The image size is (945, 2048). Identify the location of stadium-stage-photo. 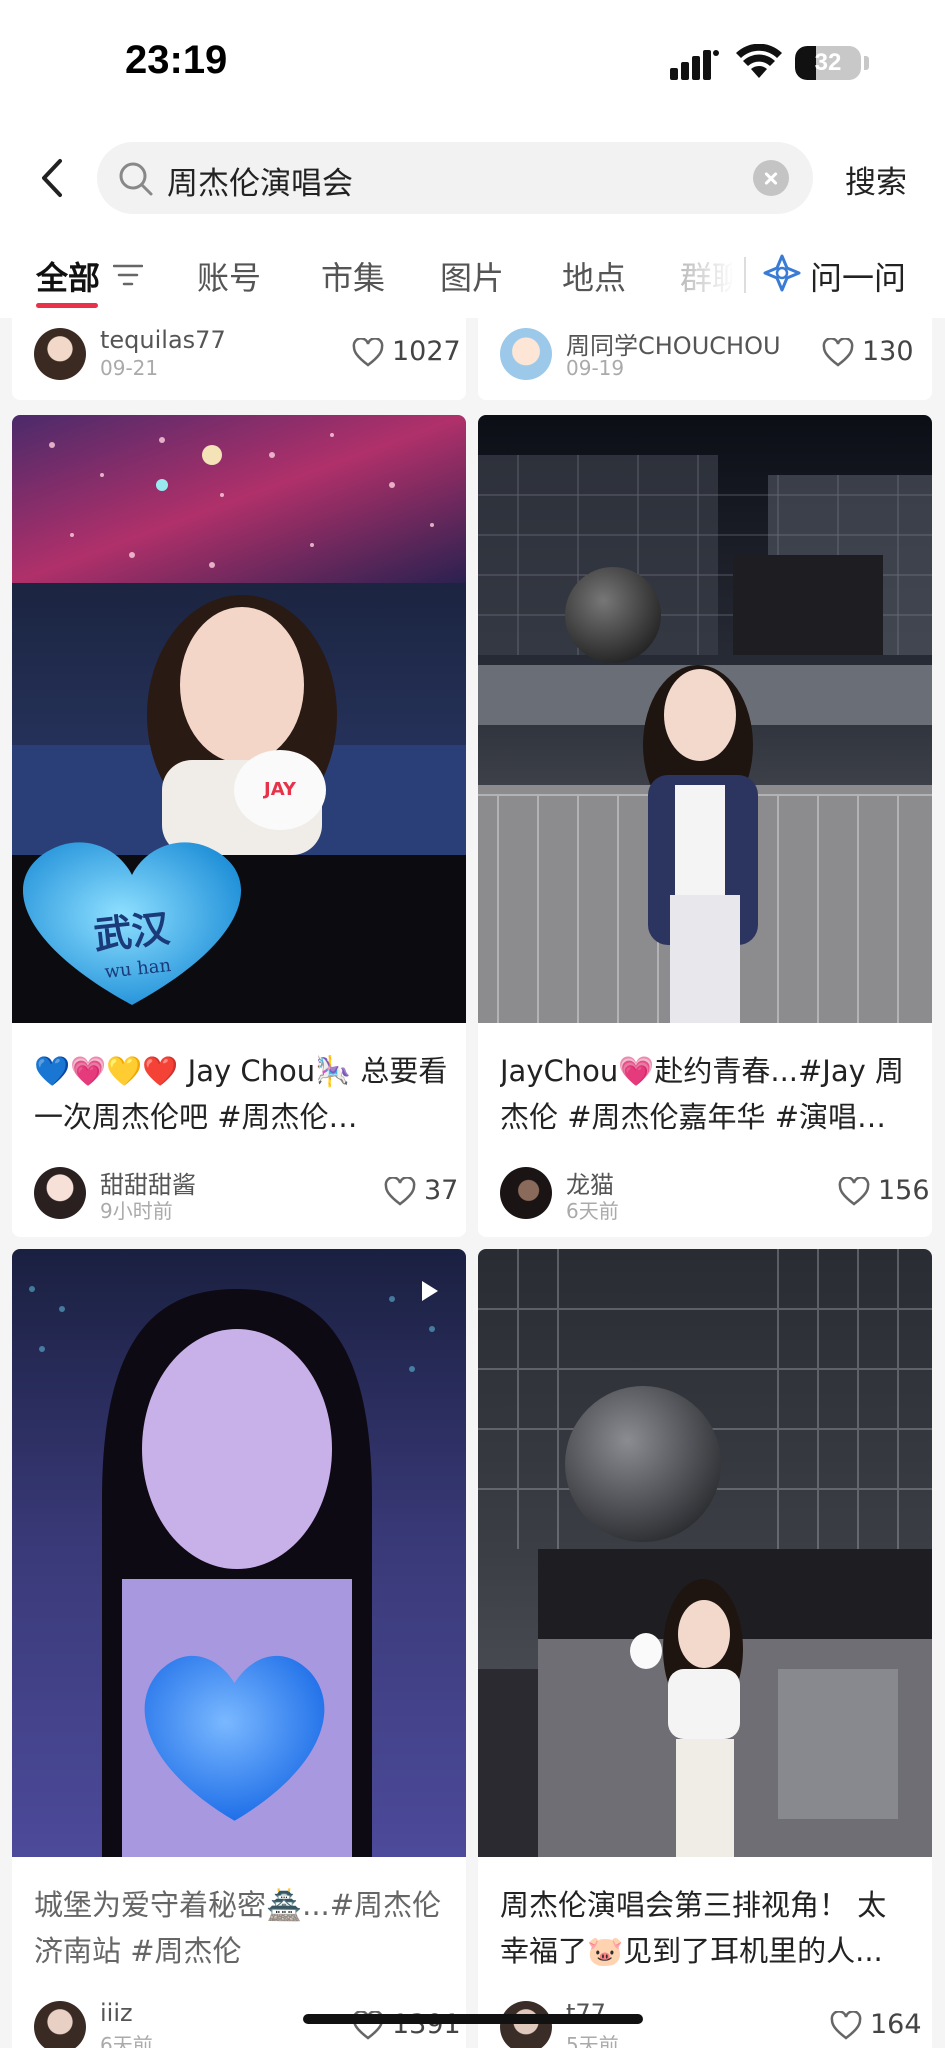
(705, 719).